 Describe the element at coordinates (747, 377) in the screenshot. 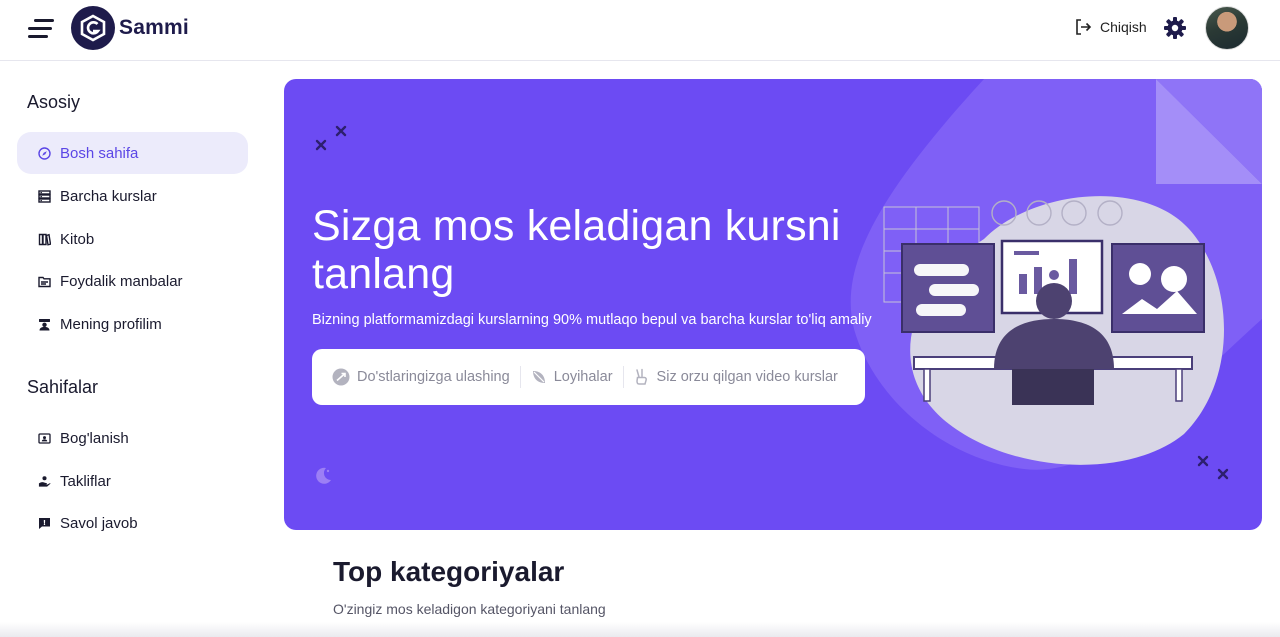

I see `pill-item-label: Siz orzu qilgan video kurslar` at that location.